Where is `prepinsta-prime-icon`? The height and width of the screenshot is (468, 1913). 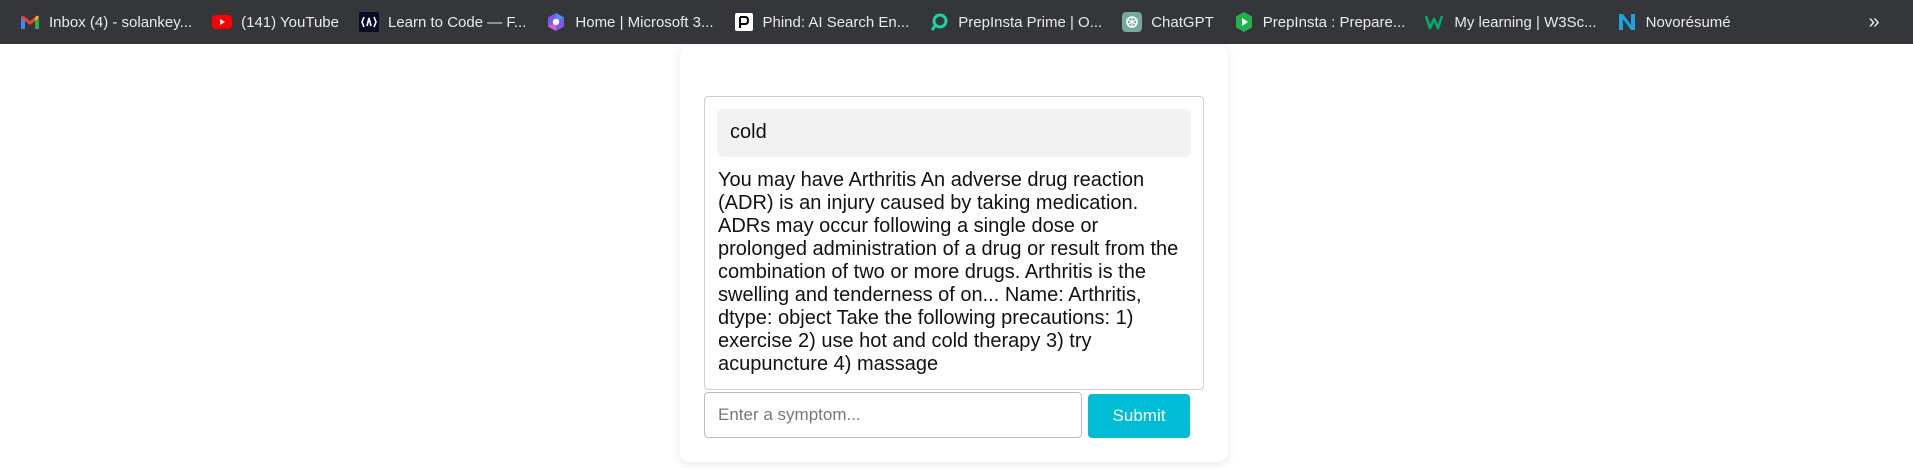
prepinsta-prime-icon is located at coordinates (939, 22).